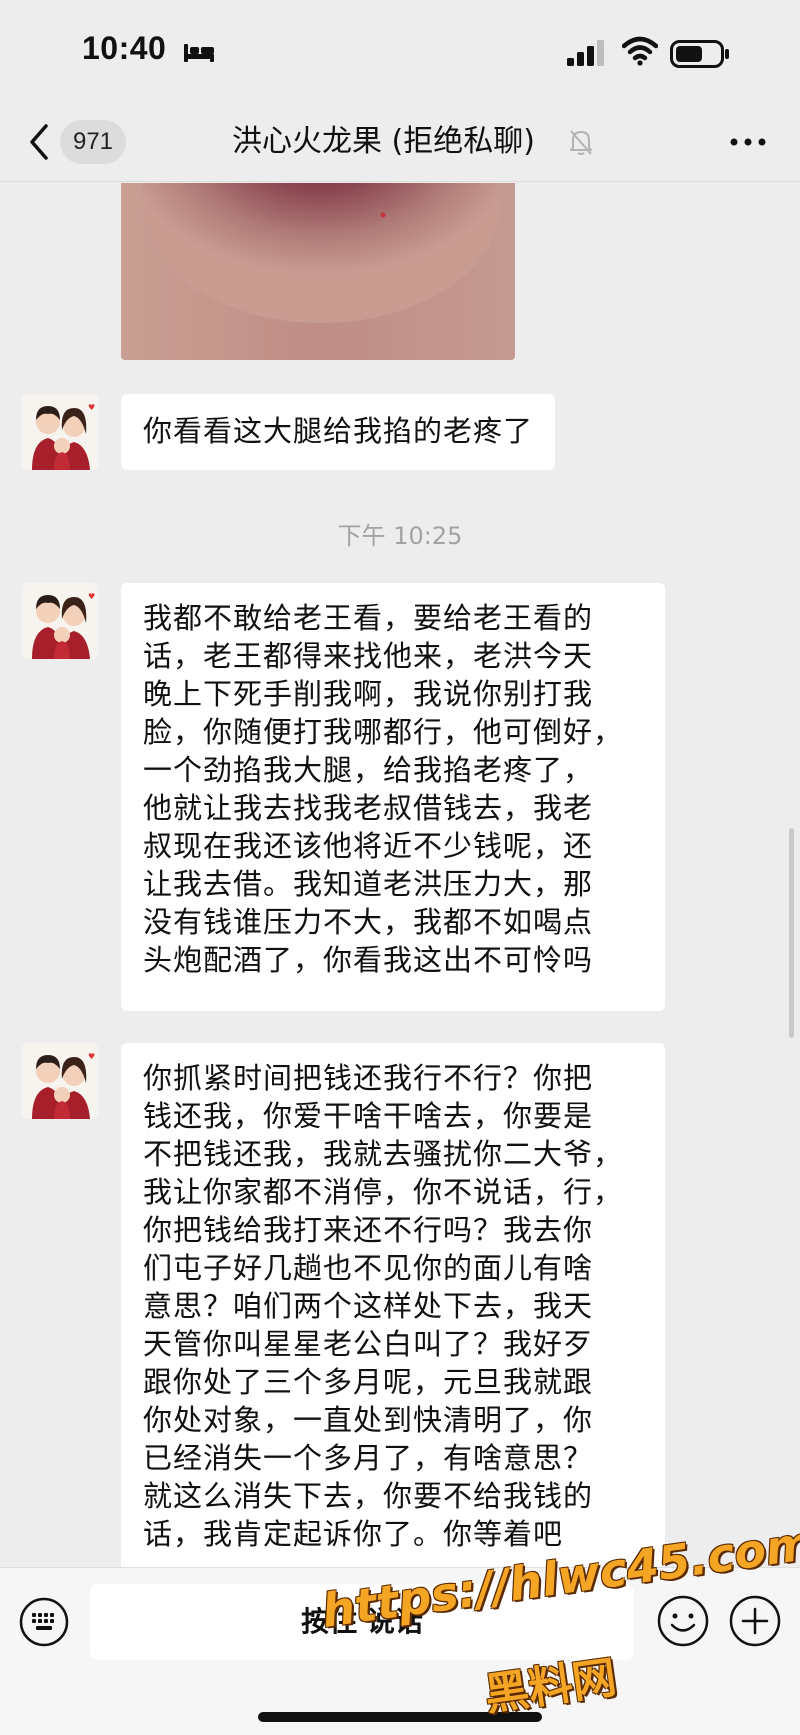  I want to click on chat-title: 洪心火龙果 (拒绝私聊), so click(383, 141).